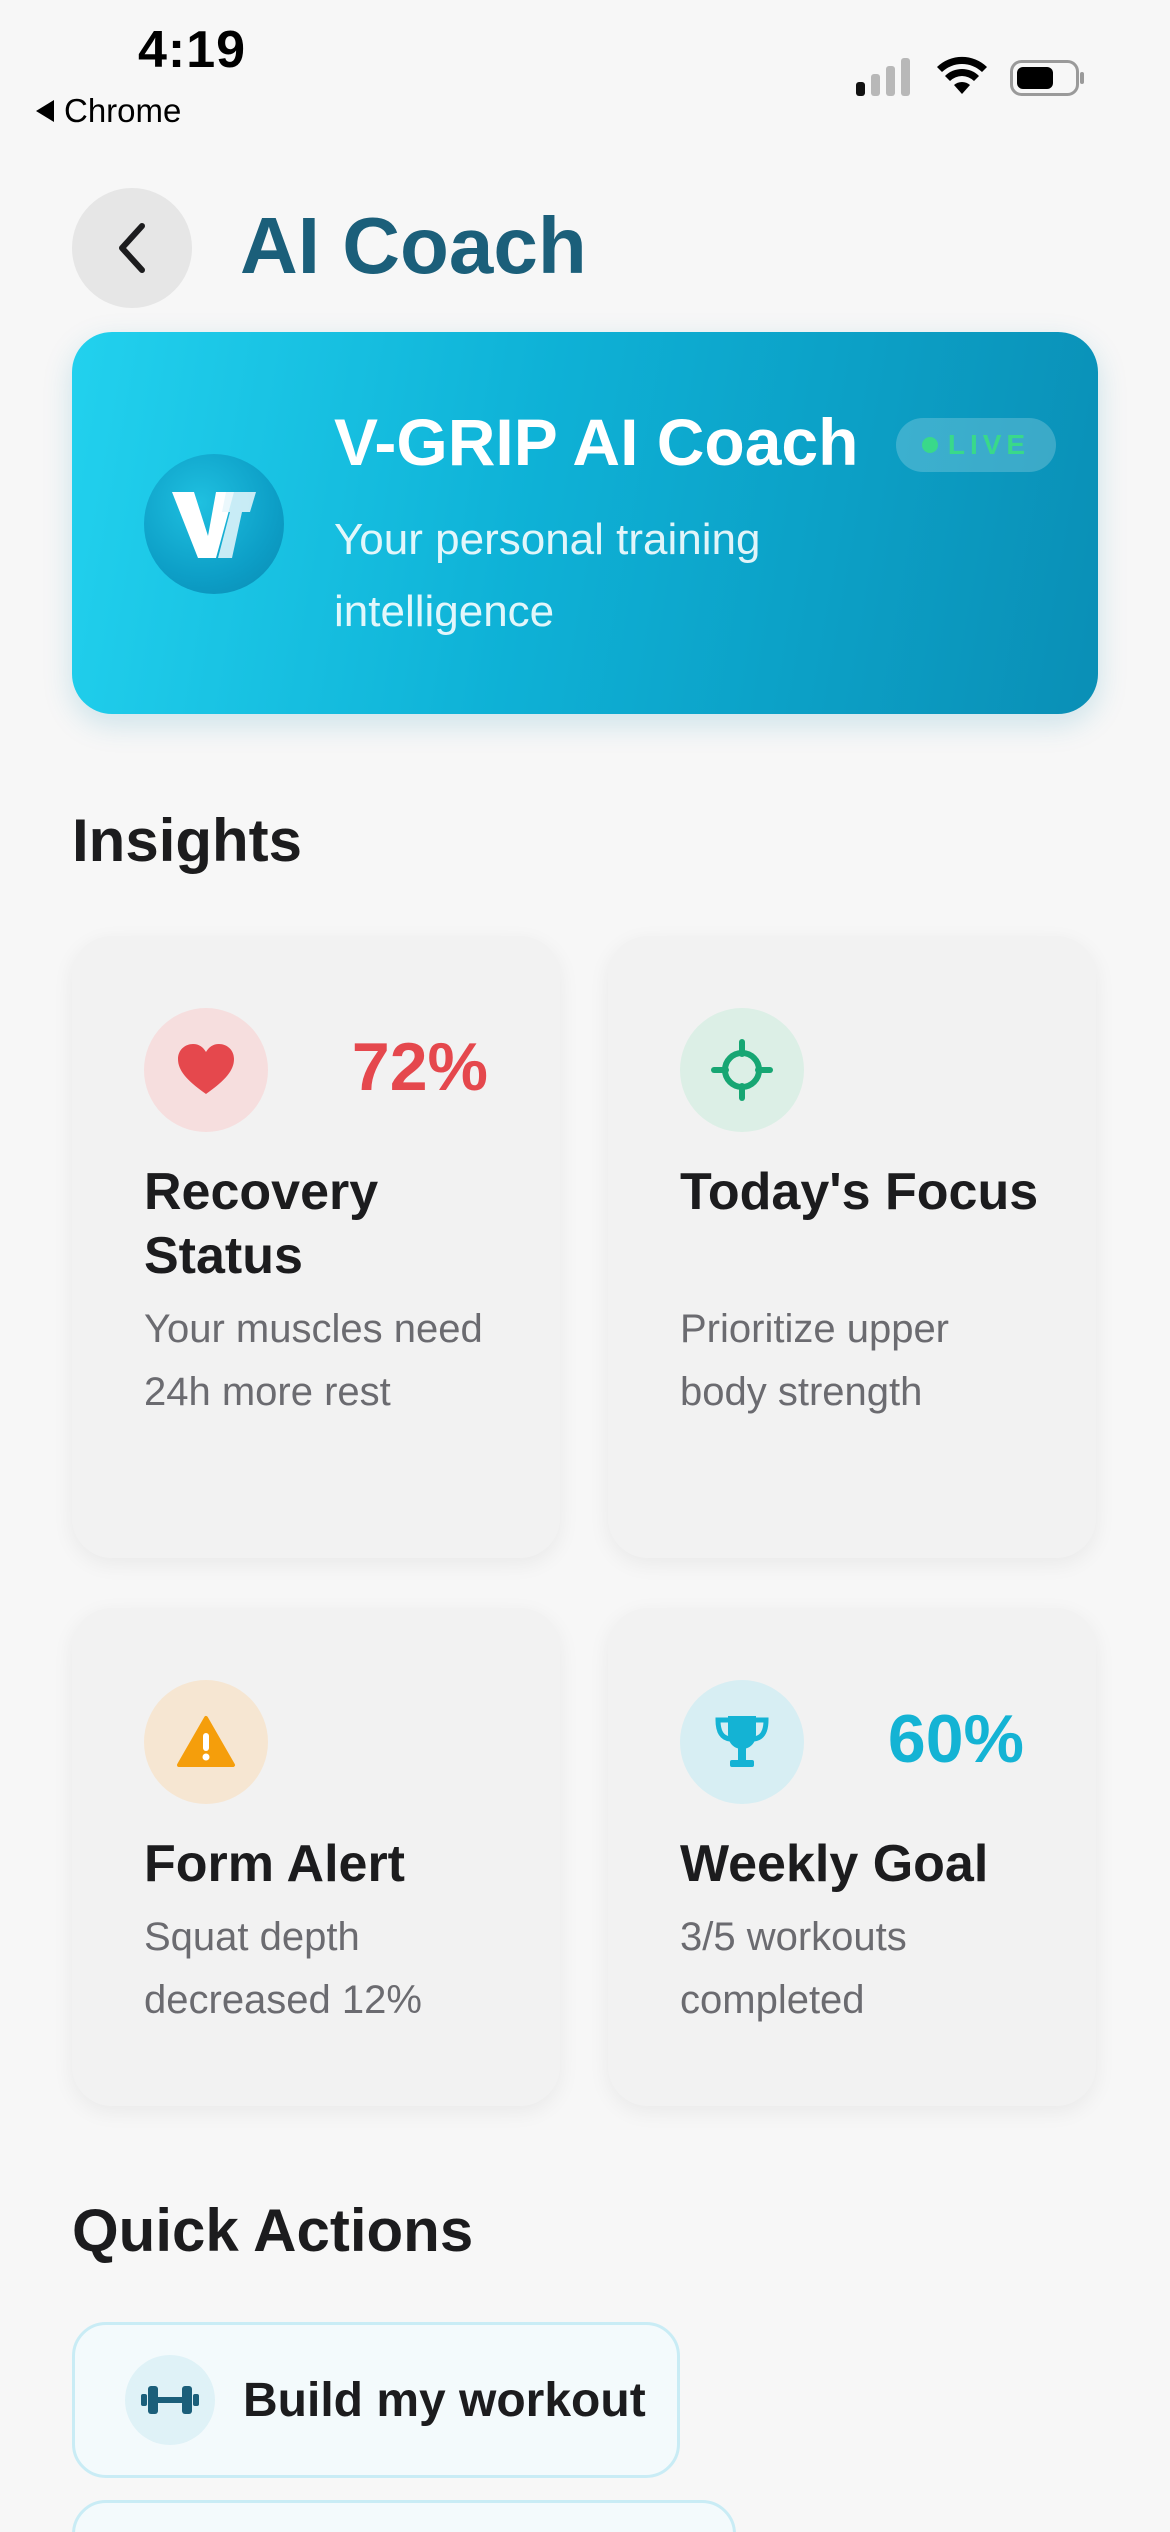 Image resolution: width=1170 pixels, height=2532 pixels. I want to click on back-to-app-link: Chrome, so click(108, 111).